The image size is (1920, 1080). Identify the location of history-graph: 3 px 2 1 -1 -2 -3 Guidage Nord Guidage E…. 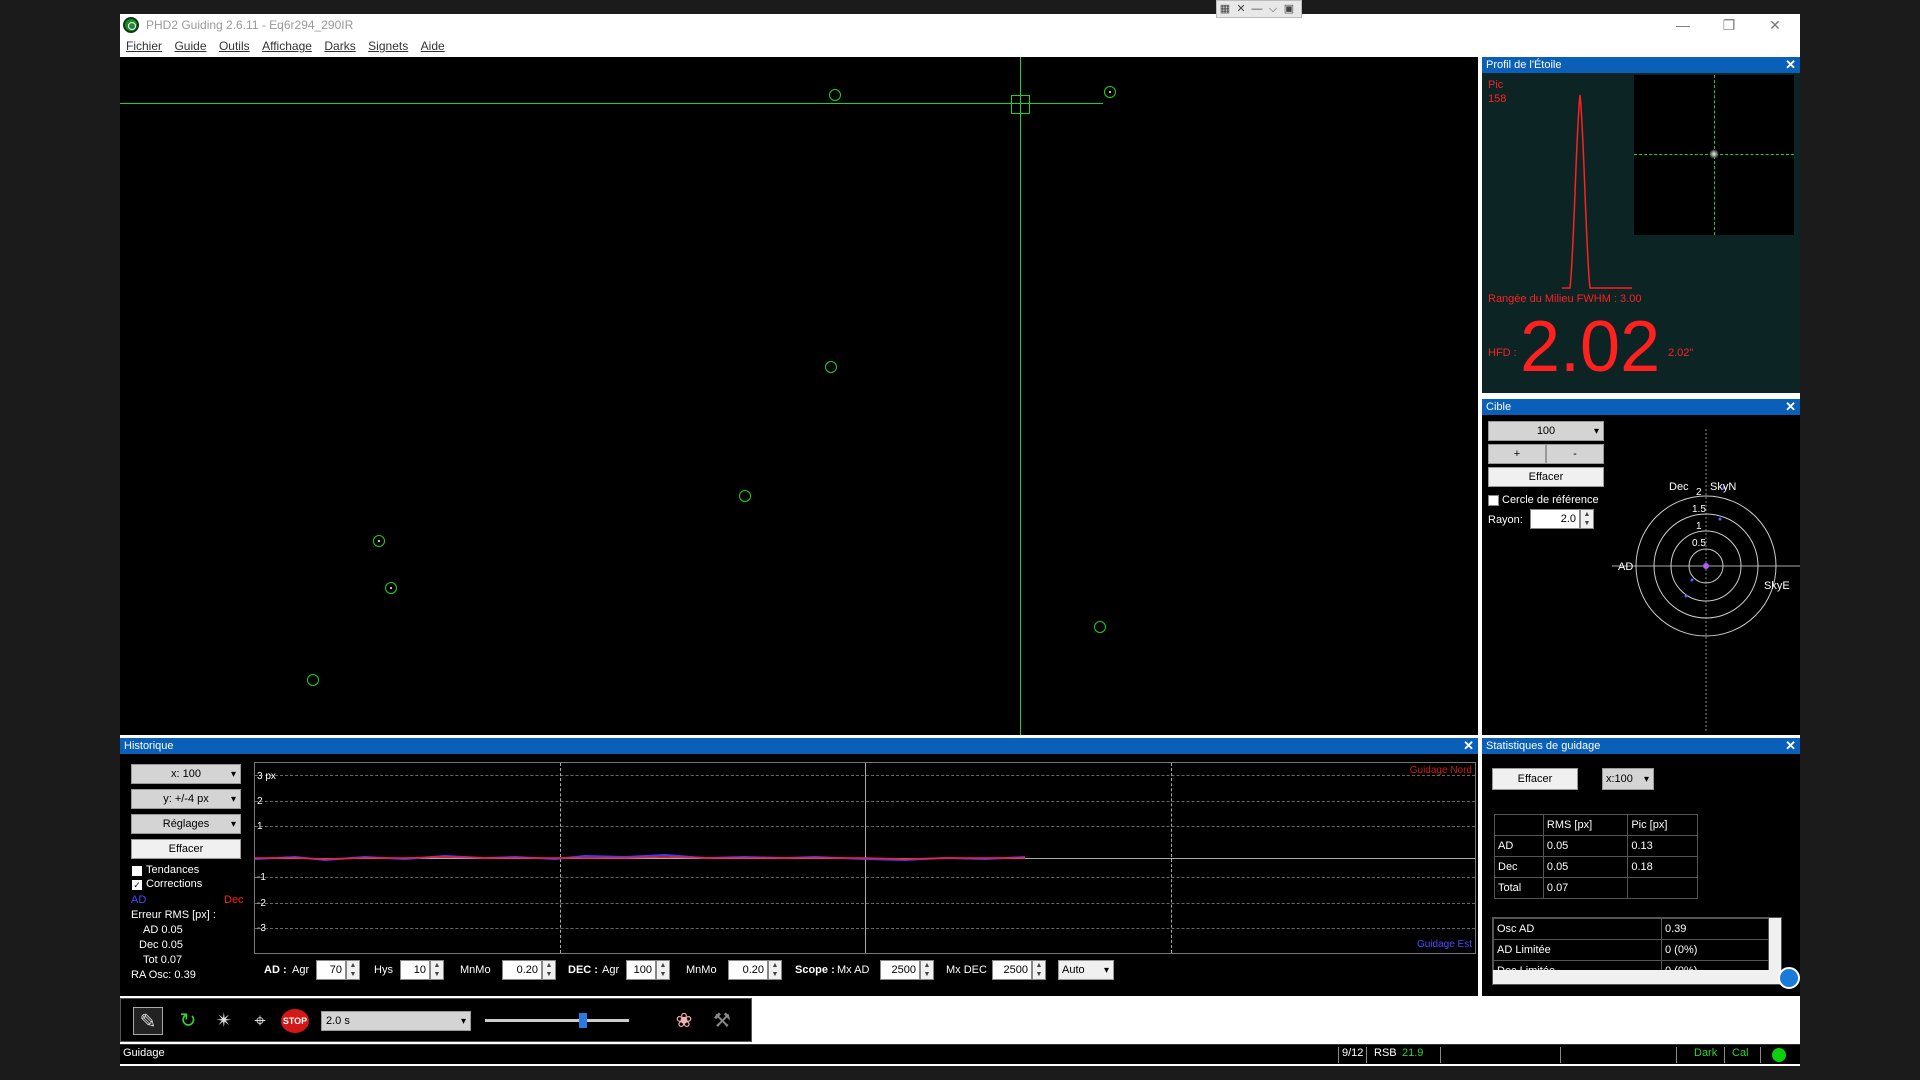
(865, 858).